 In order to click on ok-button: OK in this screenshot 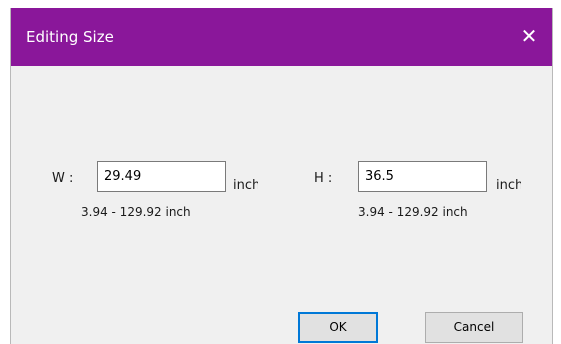, I will do `click(338, 327)`.